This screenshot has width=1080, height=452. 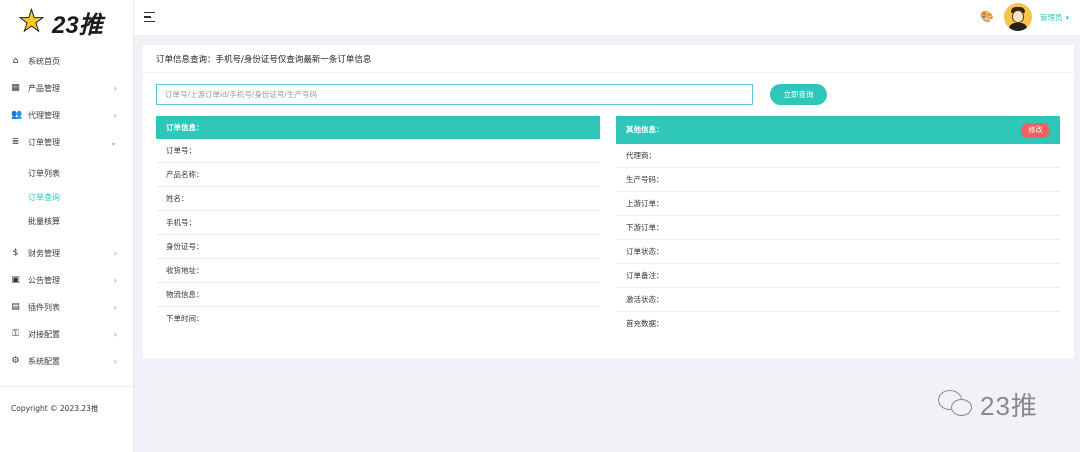 I want to click on sidebar-item-home: ⌂ 系统首页, so click(x=66, y=61).